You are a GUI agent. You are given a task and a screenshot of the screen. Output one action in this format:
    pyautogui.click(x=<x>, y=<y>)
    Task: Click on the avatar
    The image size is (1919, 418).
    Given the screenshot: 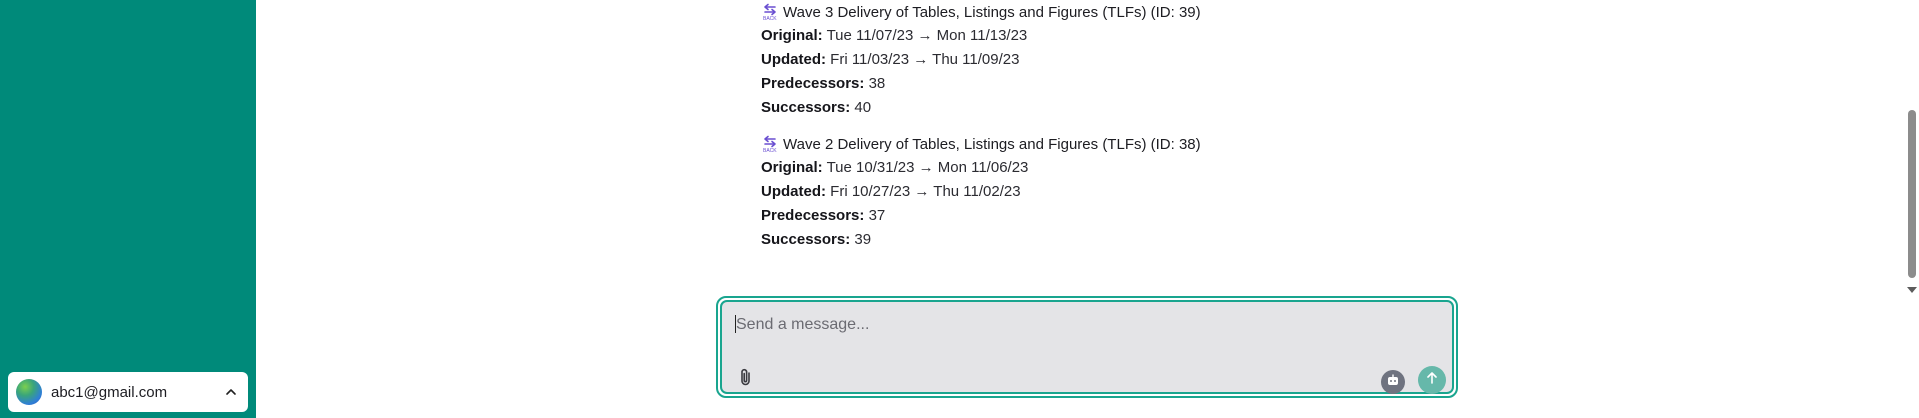 What is the action you would take?
    pyautogui.click(x=29, y=392)
    